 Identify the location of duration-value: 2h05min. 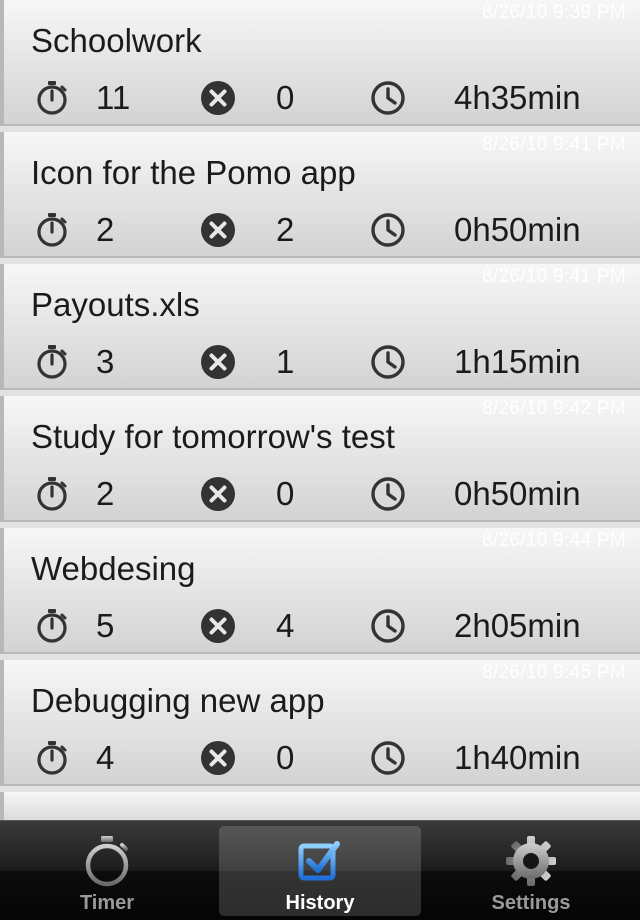
(517, 625).